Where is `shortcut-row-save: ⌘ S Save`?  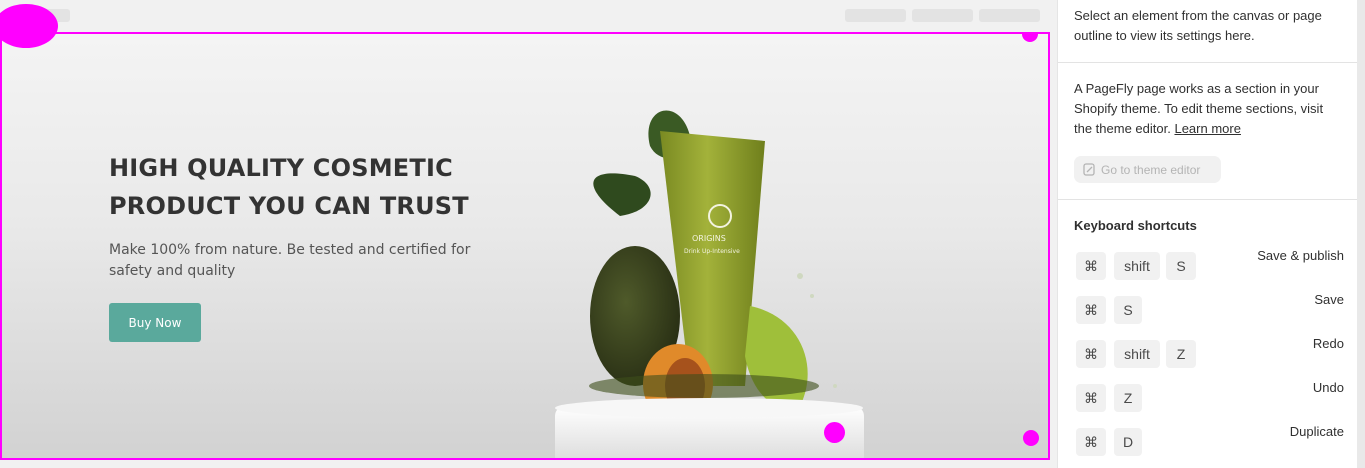
shortcut-row-save: ⌘ S Save is located at coordinates (1209, 309).